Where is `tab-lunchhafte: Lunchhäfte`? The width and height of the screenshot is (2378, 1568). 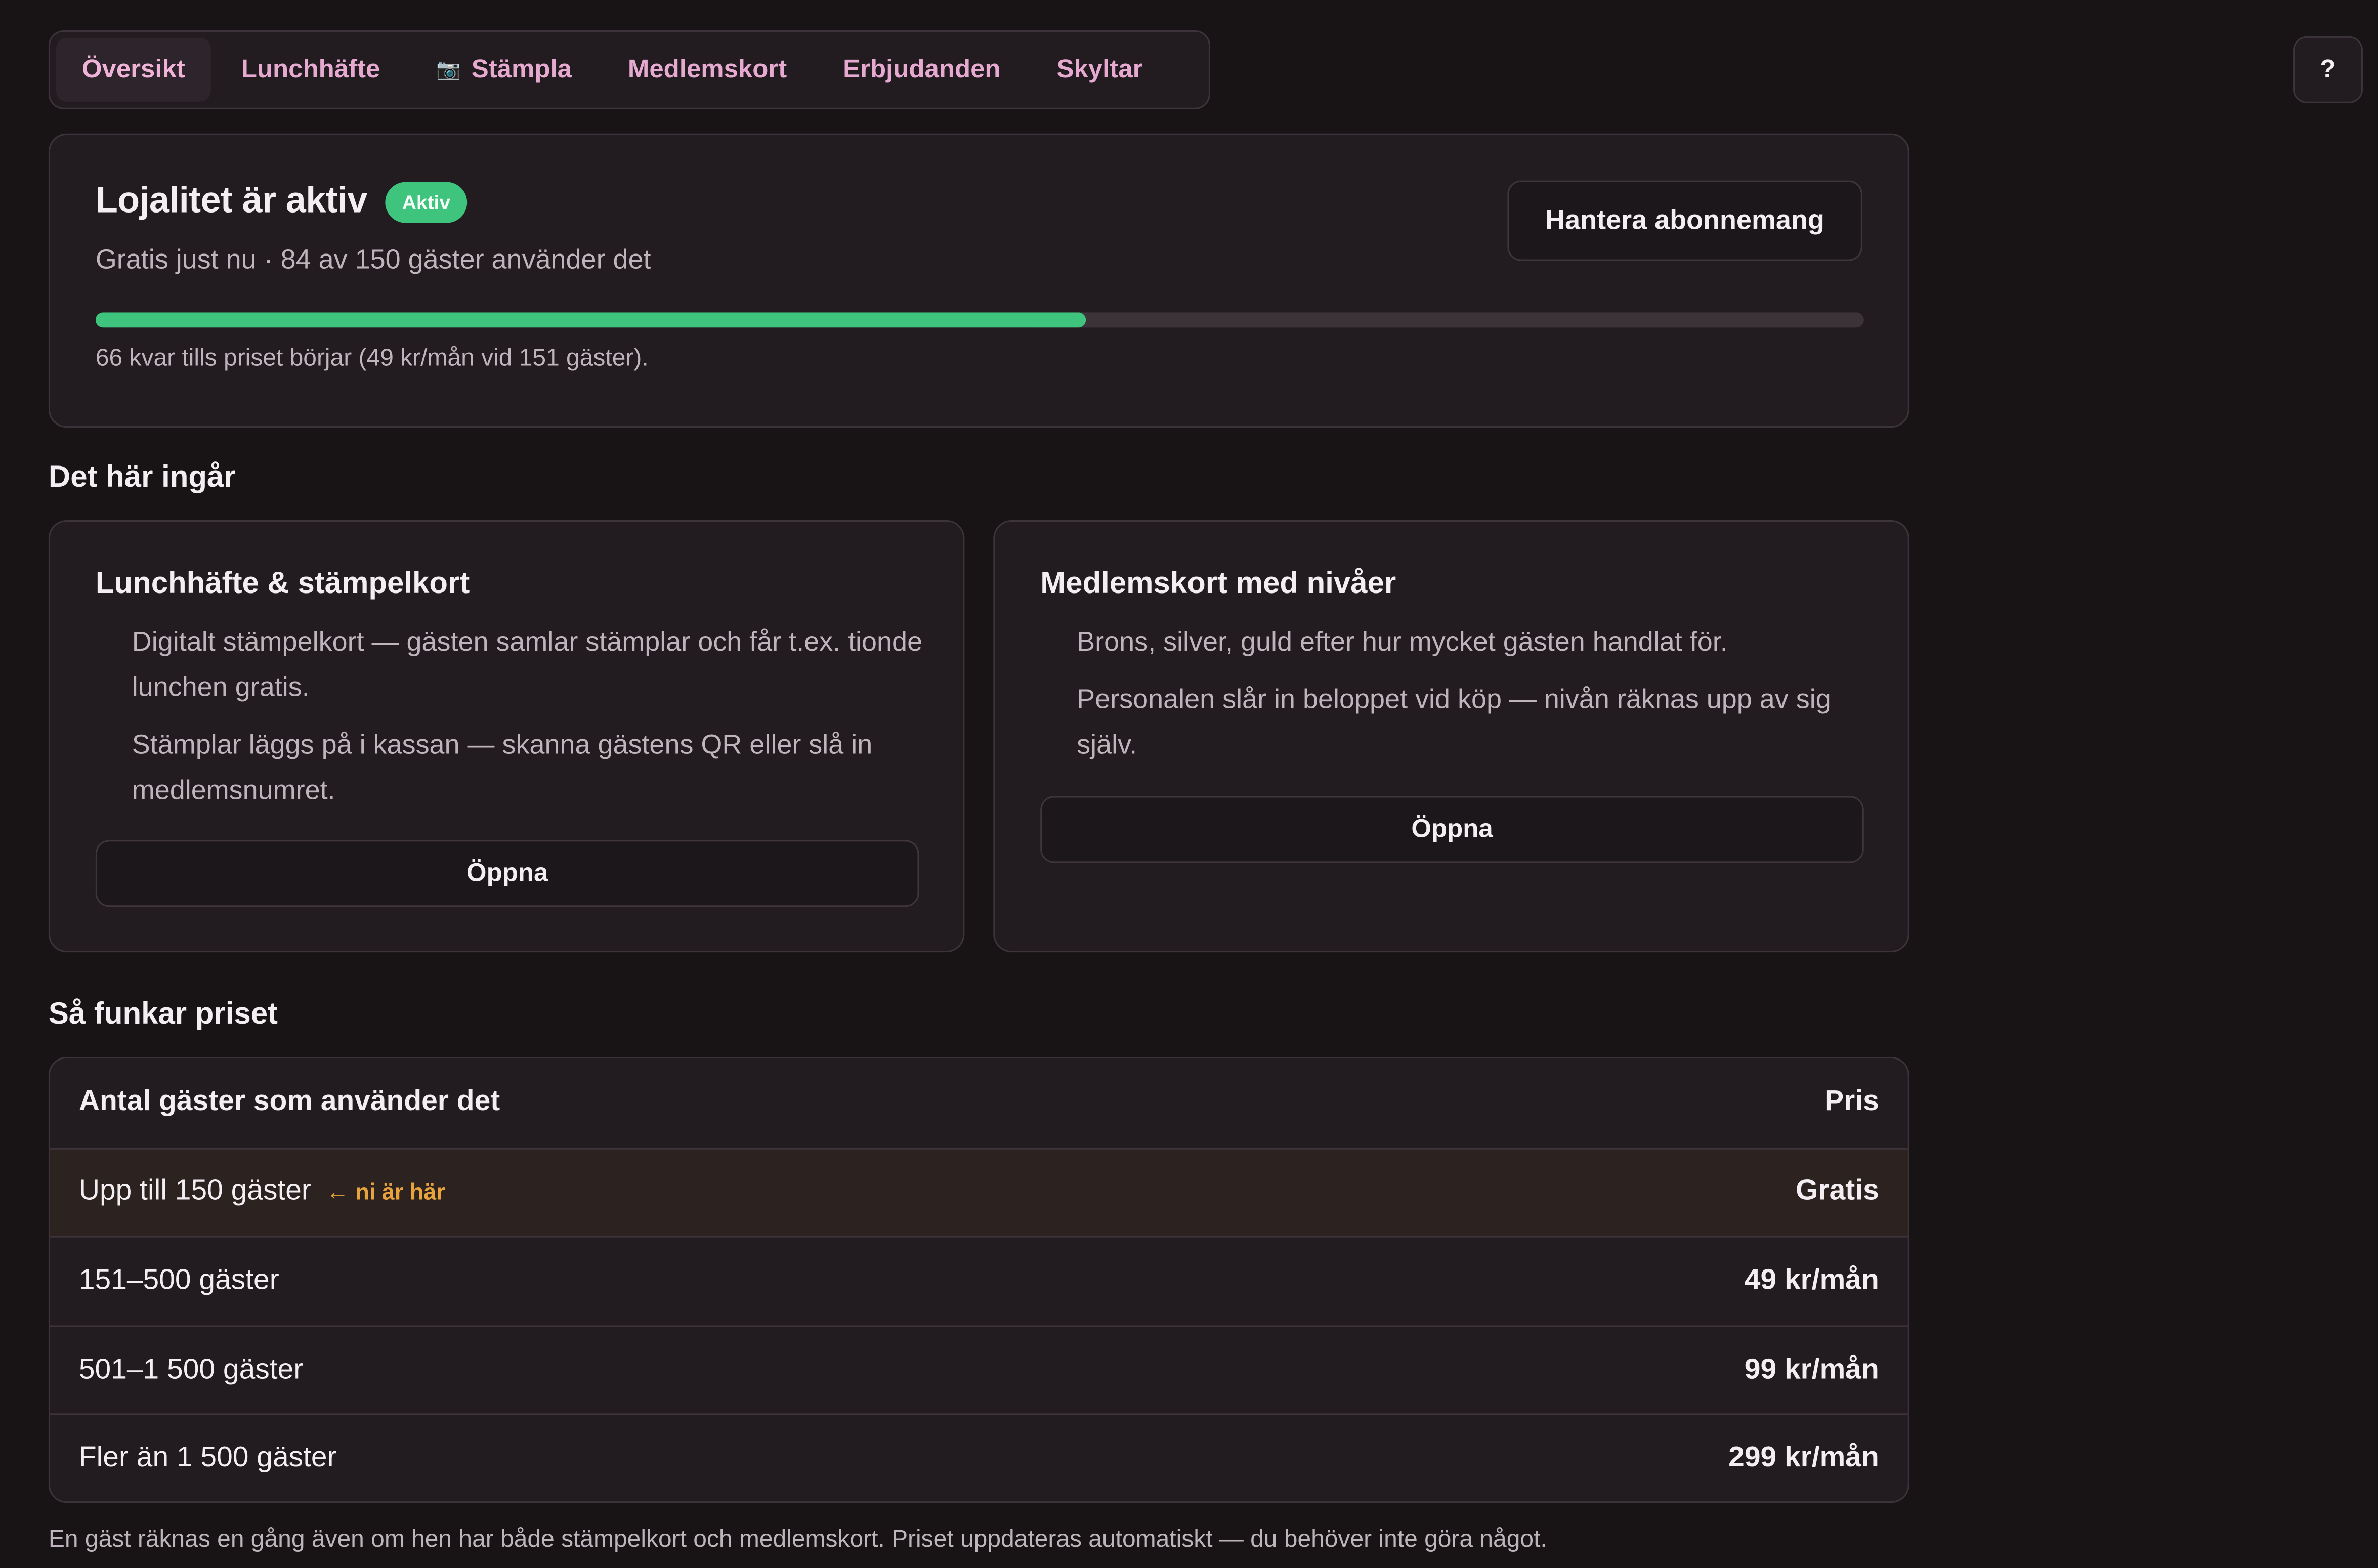
tab-lunchhafte: Lunchhäfte is located at coordinates (311, 70).